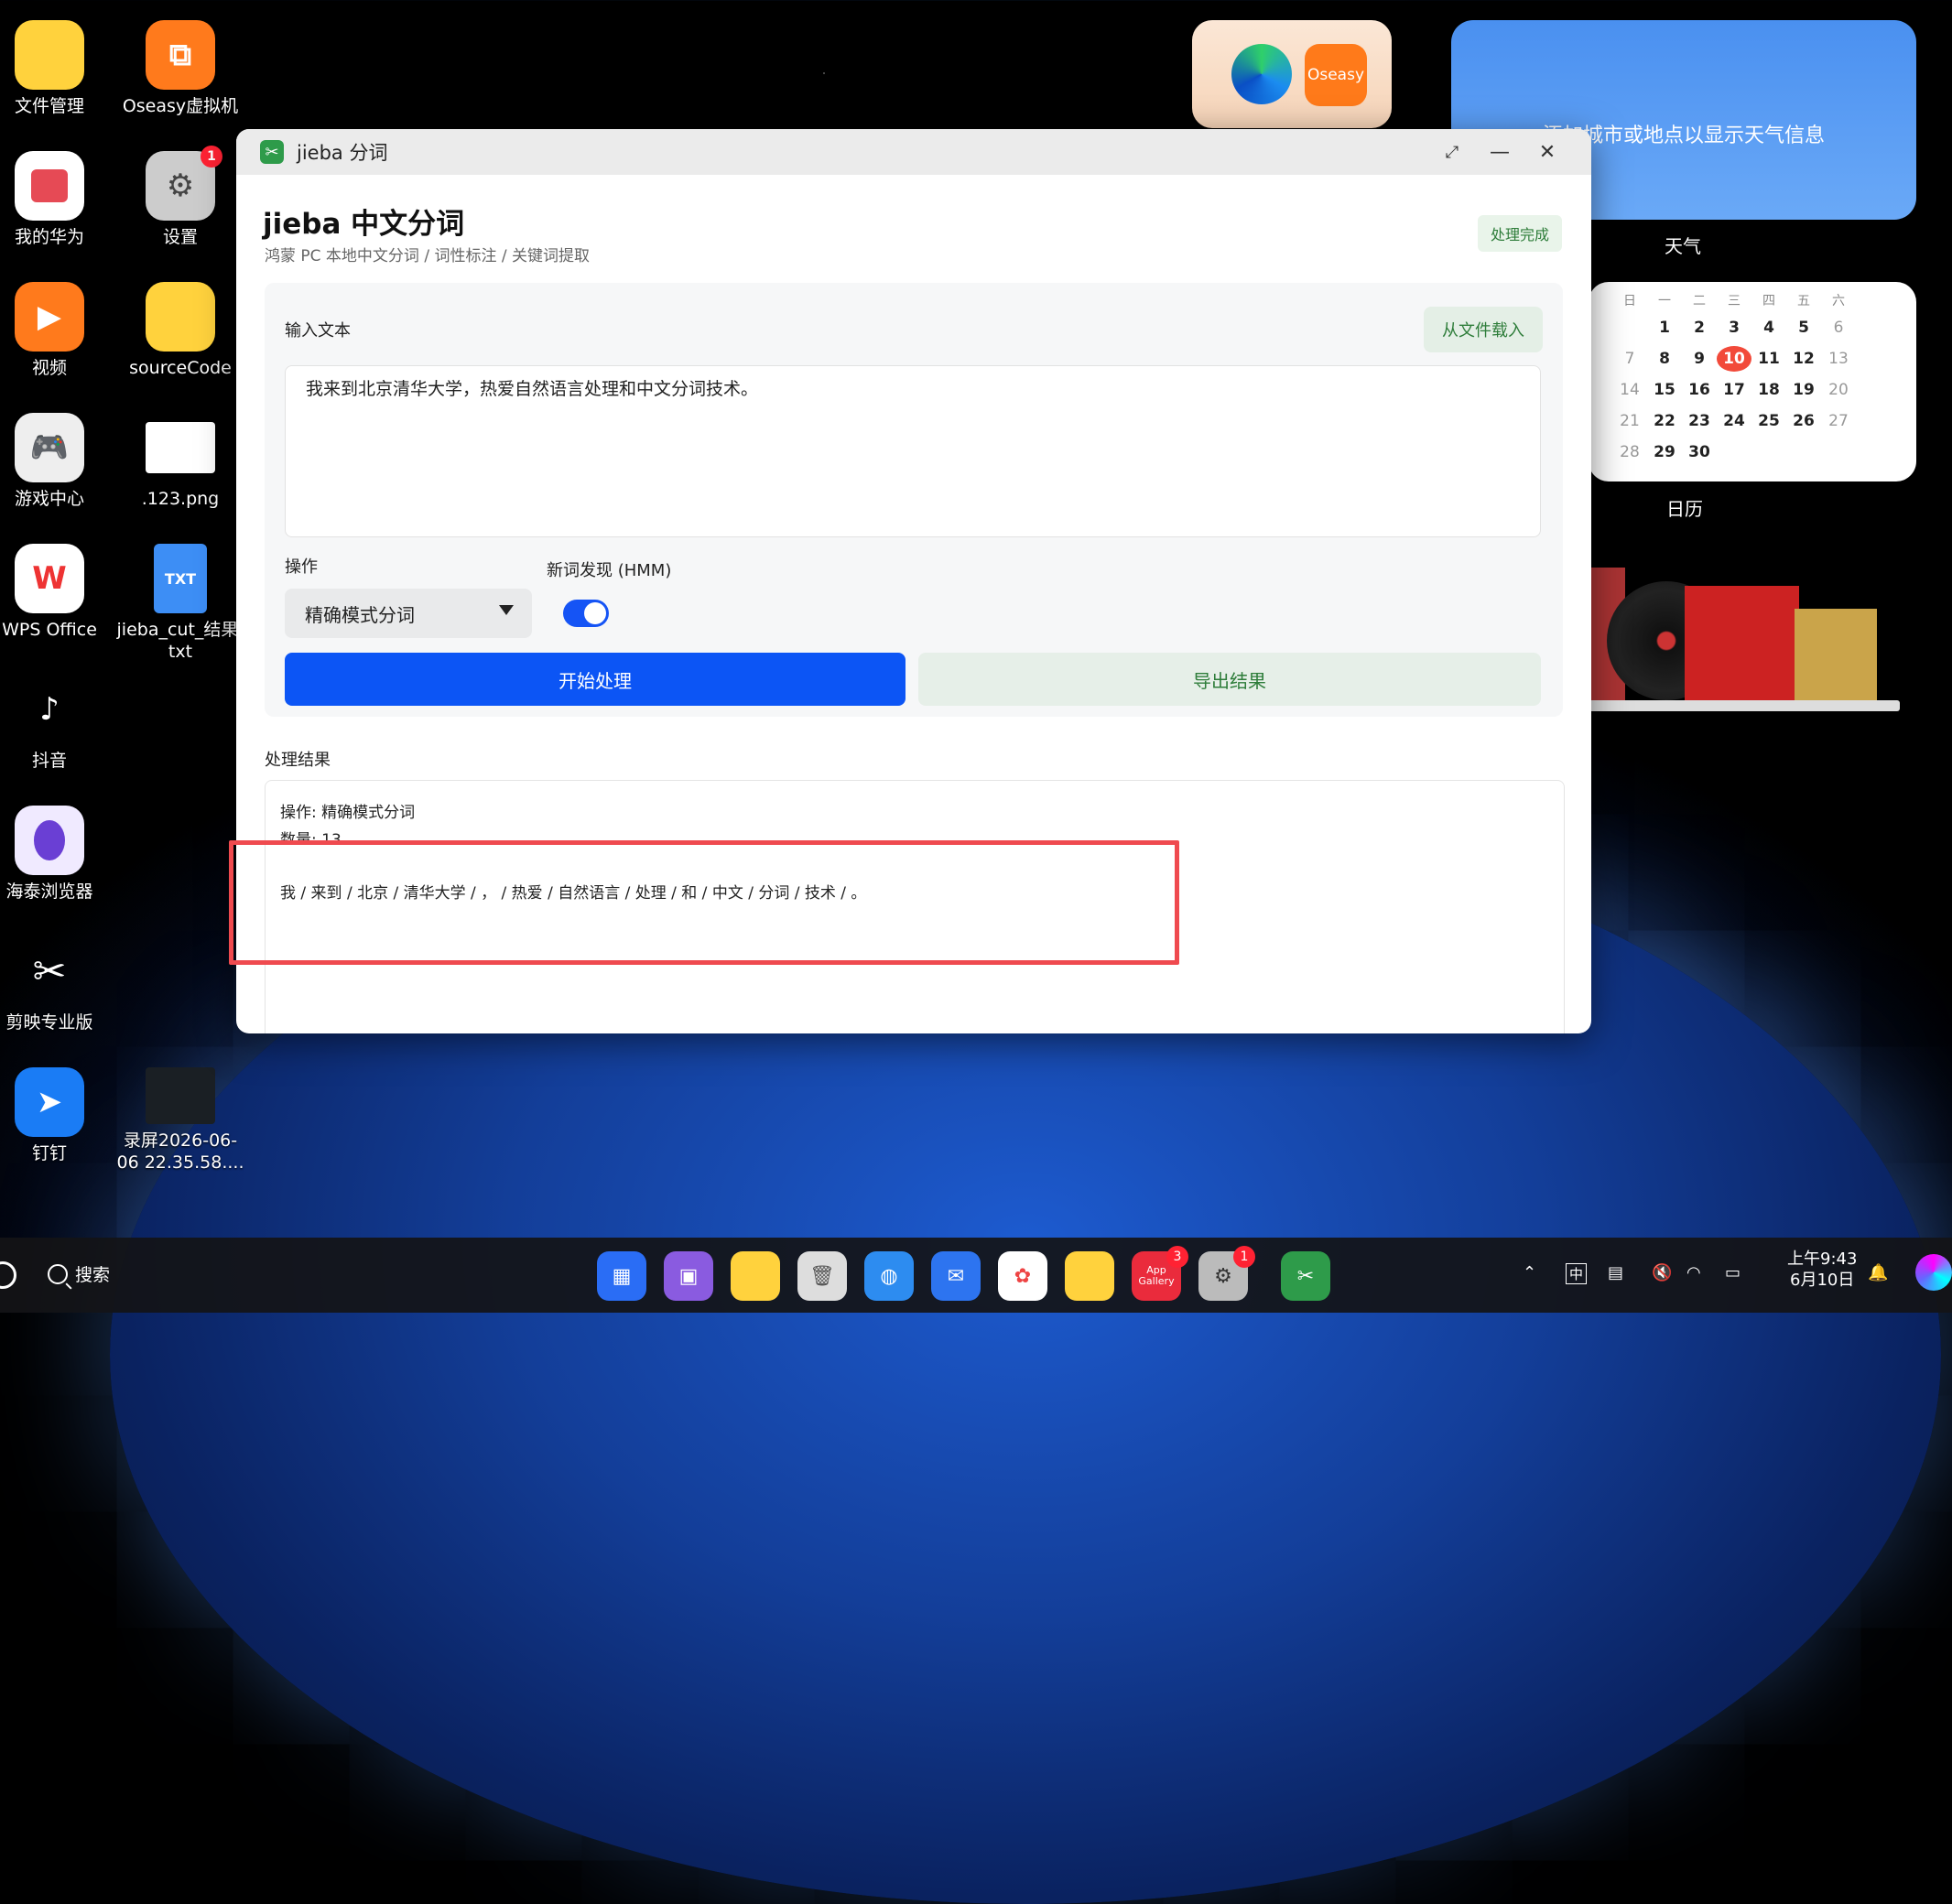  What do you see at coordinates (1547, 152) in the screenshot?
I see `close-button: ✕` at bounding box center [1547, 152].